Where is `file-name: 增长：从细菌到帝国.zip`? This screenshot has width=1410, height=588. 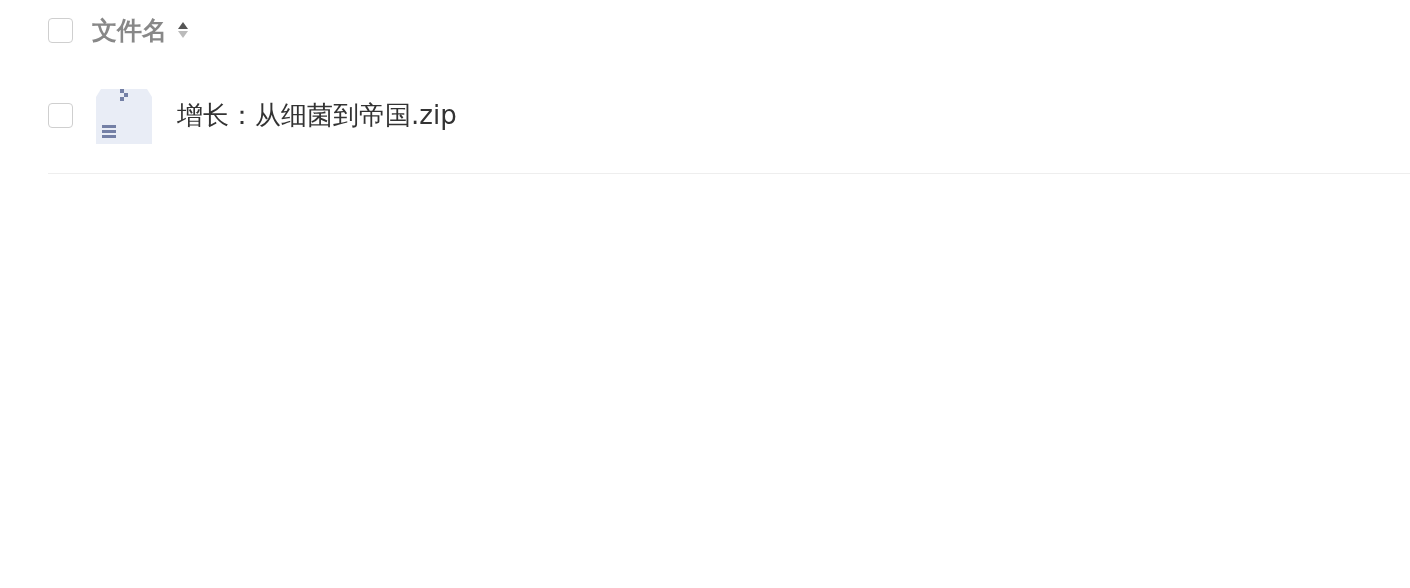 file-name: 增长：从细菌到帝国.zip is located at coordinates (317, 115).